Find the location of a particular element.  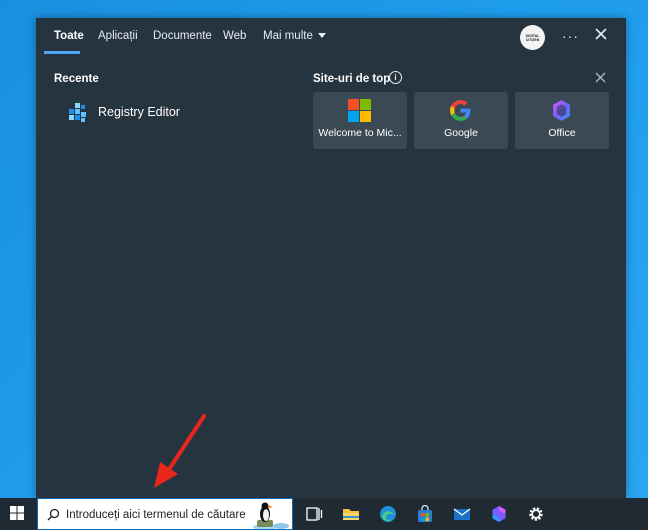

settings-icon is located at coordinates (536, 514).